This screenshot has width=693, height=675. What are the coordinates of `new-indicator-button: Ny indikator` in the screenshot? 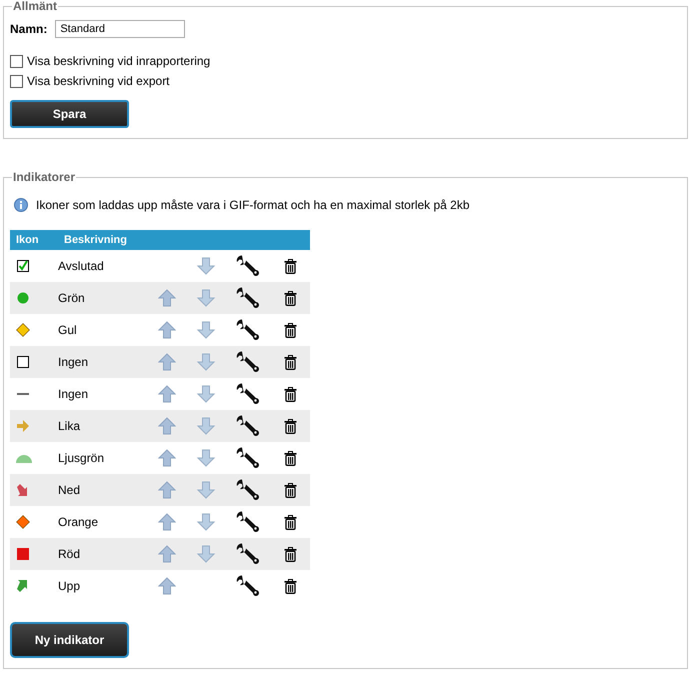 It's located at (69, 640).